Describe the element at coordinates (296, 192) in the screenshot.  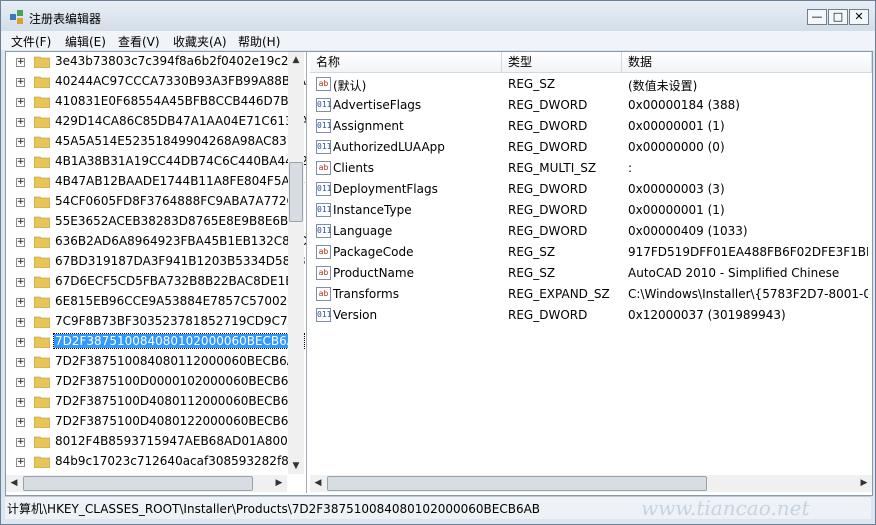
I see `tree-vscroll-thumb` at that location.